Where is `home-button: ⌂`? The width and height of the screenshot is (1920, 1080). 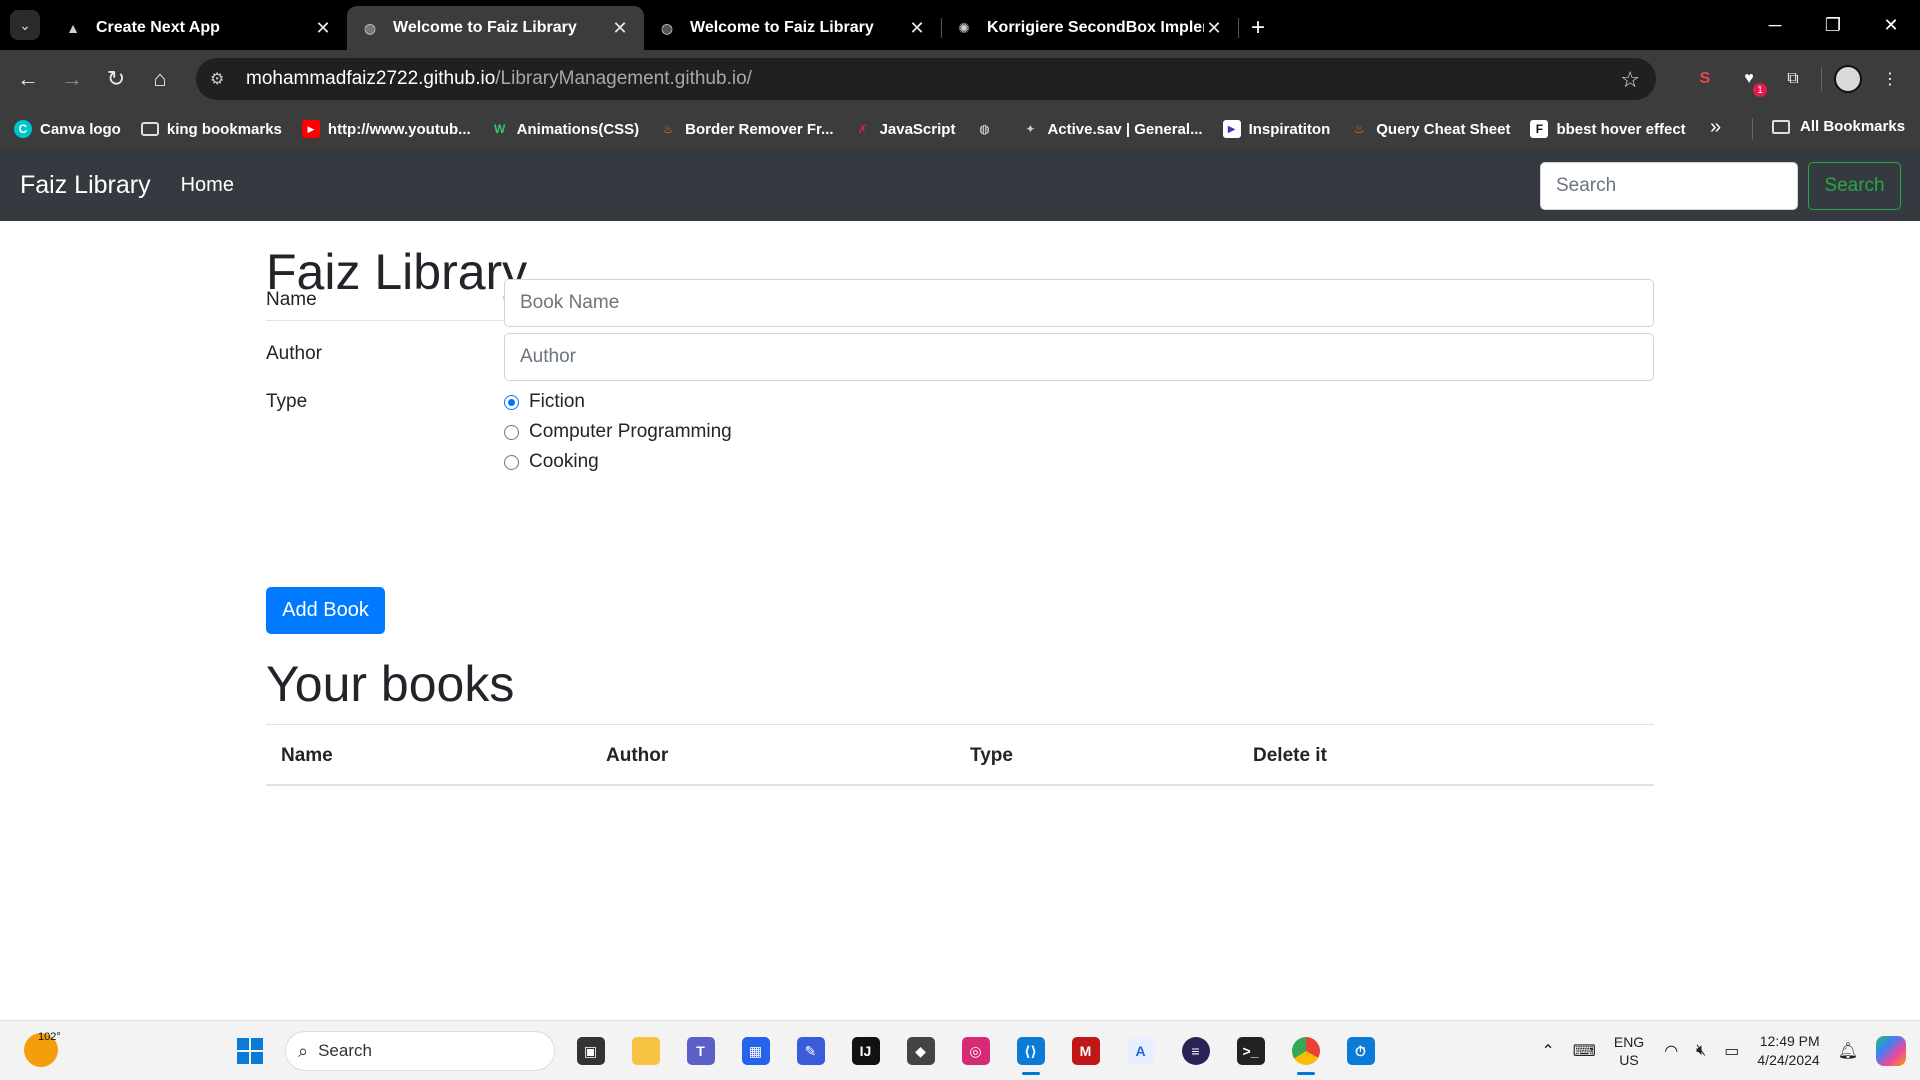 home-button: ⌂ is located at coordinates (160, 79).